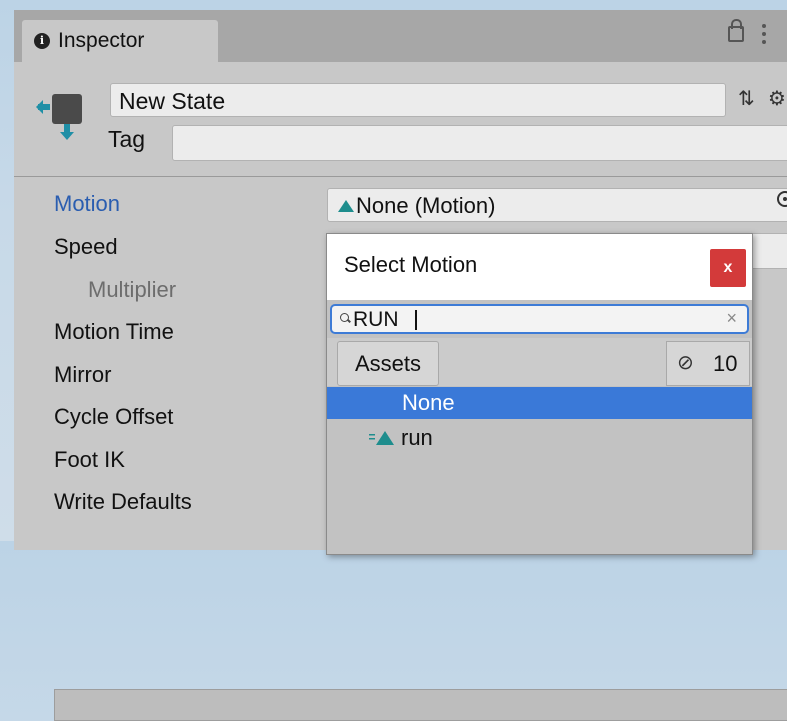  Describe the element at coordinates (557, 205) in the screenshot. I see `motion-field: None (Motion)` at that location.